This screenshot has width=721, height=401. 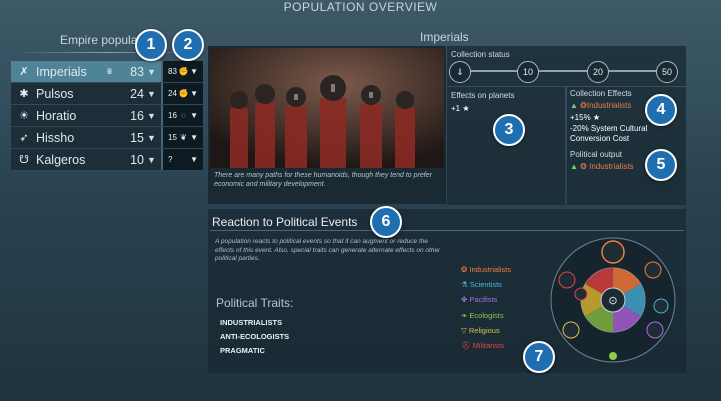 I want to click on legend-ecologists: ❧ Ecologists, so click(x=482, y=315).